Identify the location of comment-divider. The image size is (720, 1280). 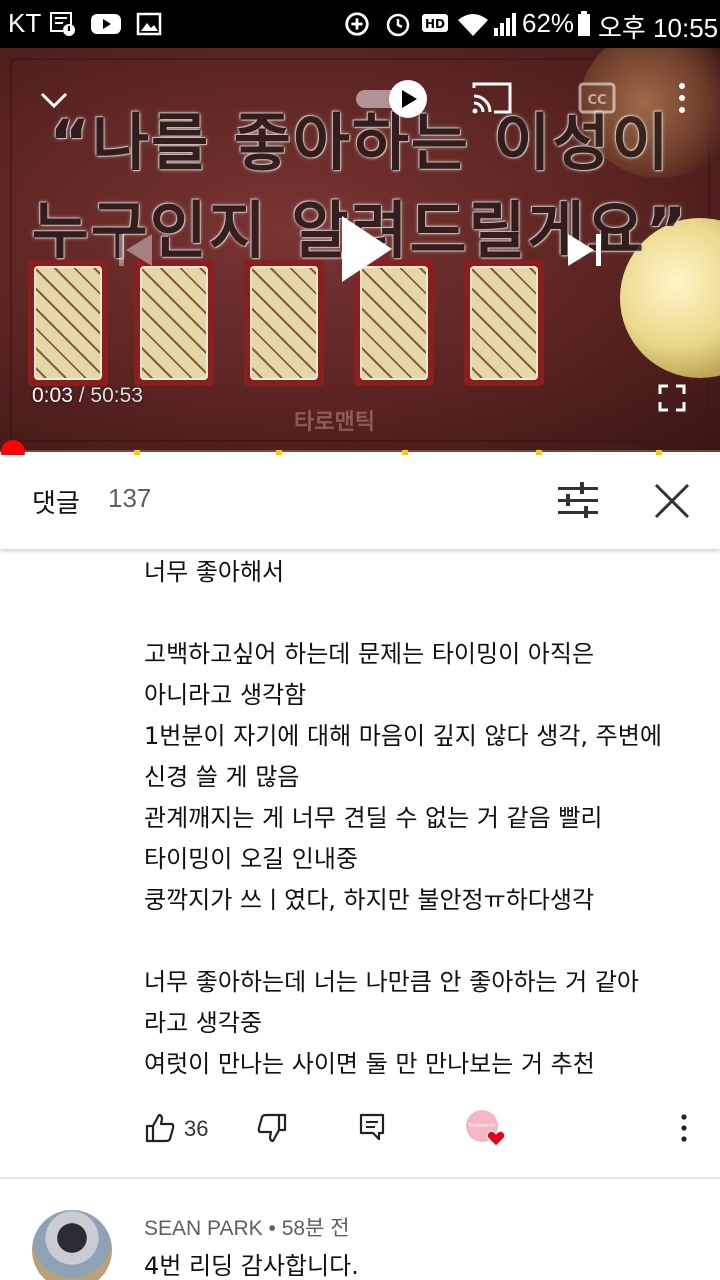
(360, 1178).